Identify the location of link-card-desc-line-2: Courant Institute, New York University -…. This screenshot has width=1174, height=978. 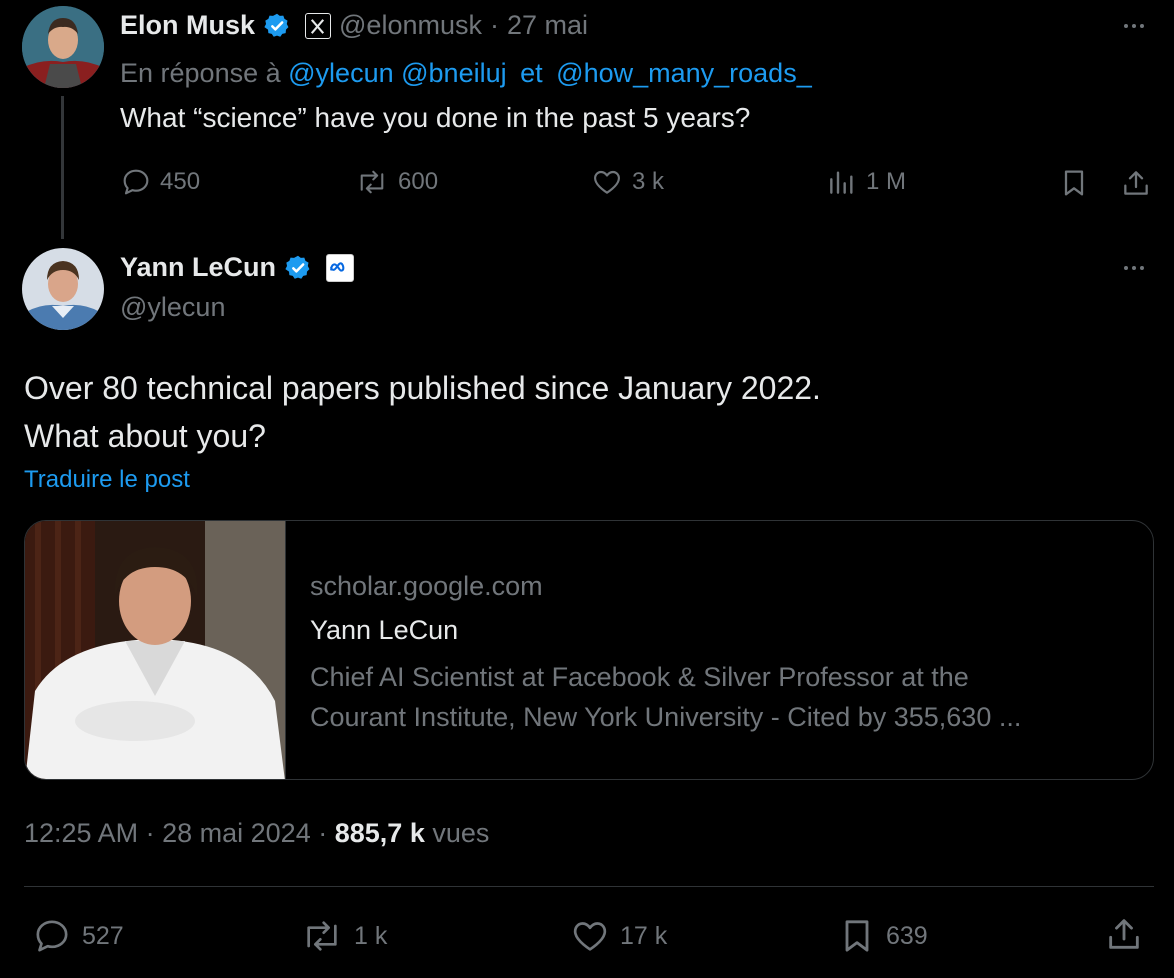
(666, 717).